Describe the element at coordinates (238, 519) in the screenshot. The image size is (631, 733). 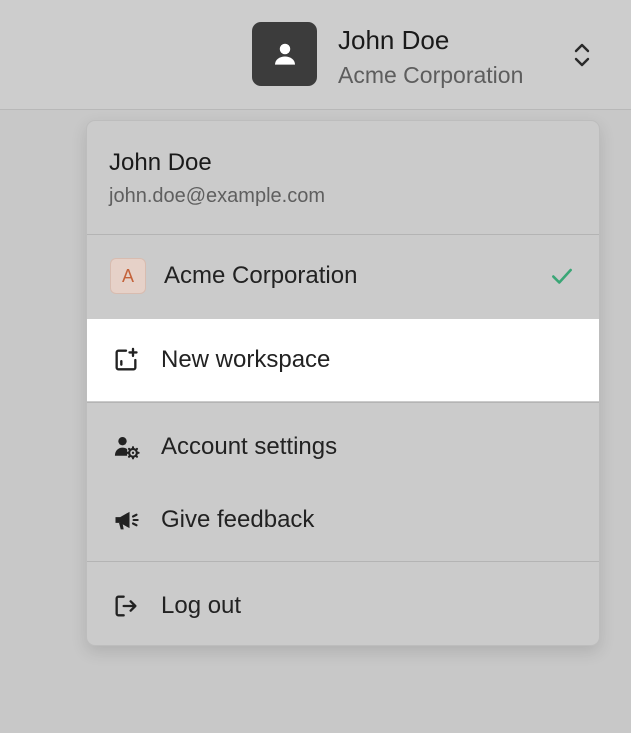
I see `give-feedback-label: Give feedback` at that location.